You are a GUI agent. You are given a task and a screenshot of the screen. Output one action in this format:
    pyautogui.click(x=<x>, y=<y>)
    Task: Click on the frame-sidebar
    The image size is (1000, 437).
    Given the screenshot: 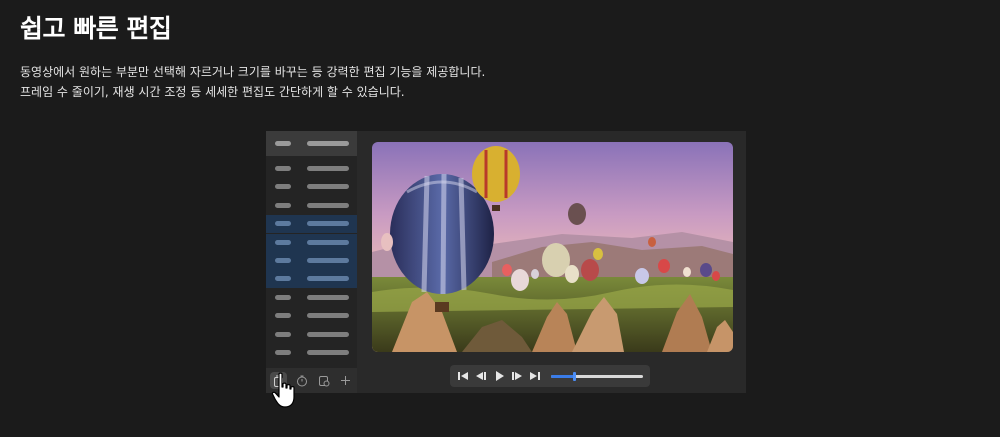 What is the action you would take?
    pyautogui.click(x=311, y=262)
    